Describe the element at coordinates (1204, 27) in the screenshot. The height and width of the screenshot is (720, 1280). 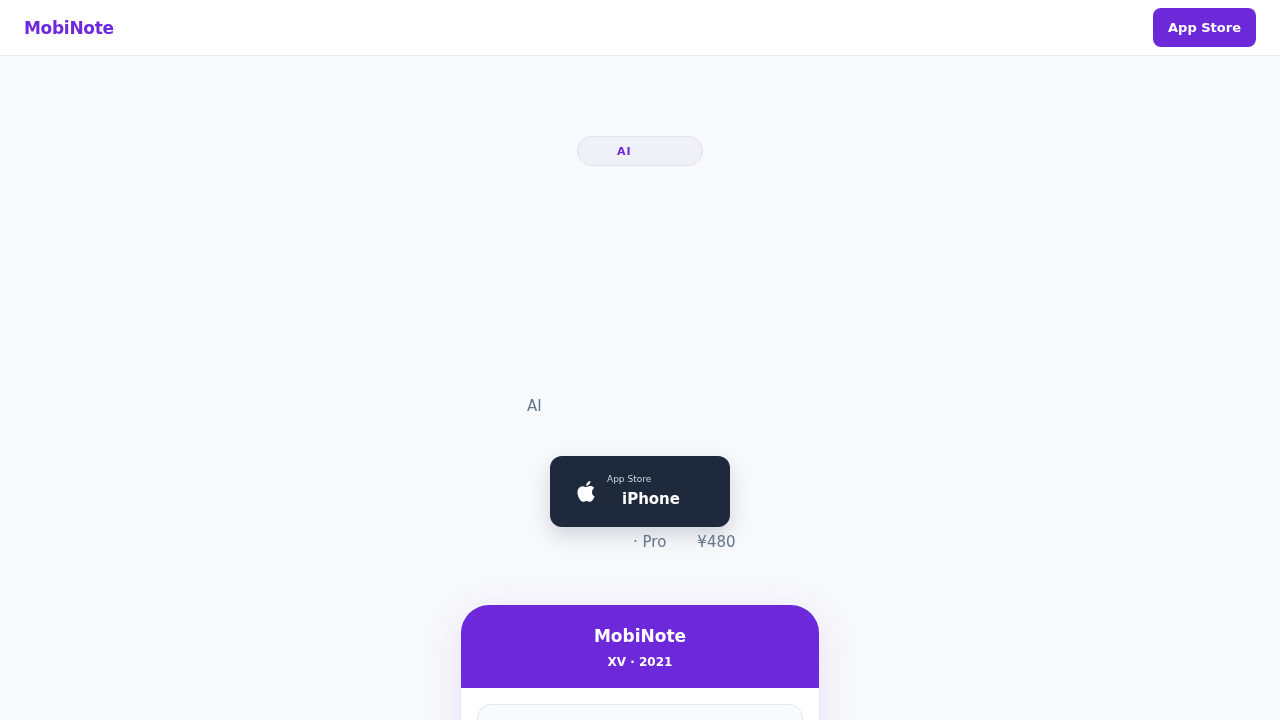
I see `app-store-button: App Store` at that location.